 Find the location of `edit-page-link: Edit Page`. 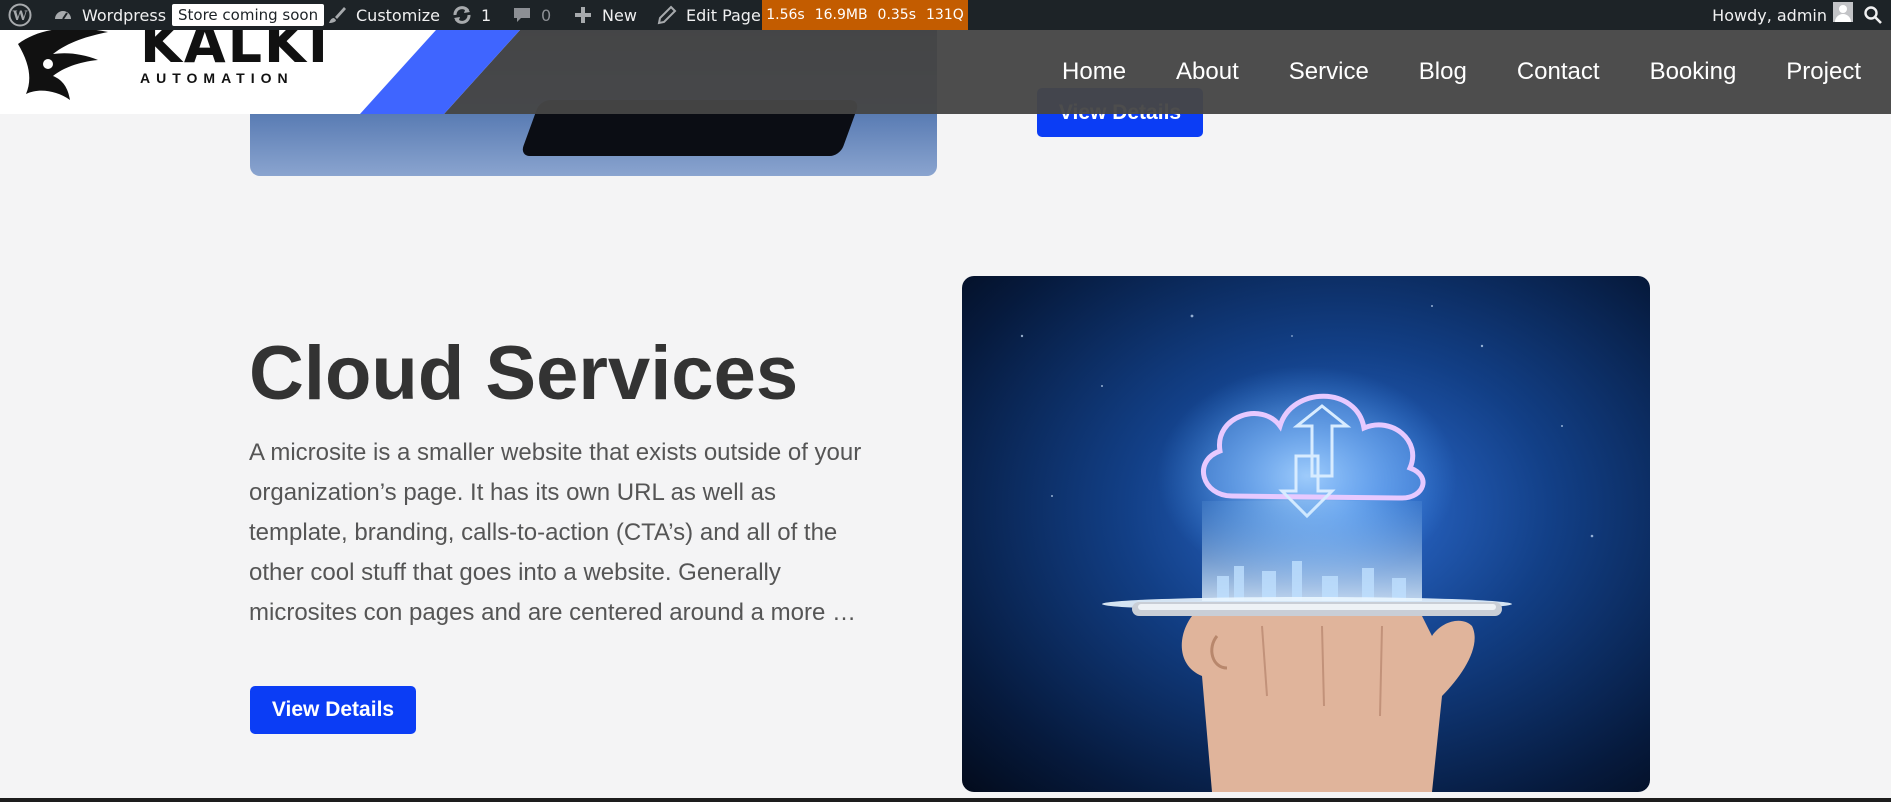

edit-page-link: Edit Page is located at coordinates (708, 15).